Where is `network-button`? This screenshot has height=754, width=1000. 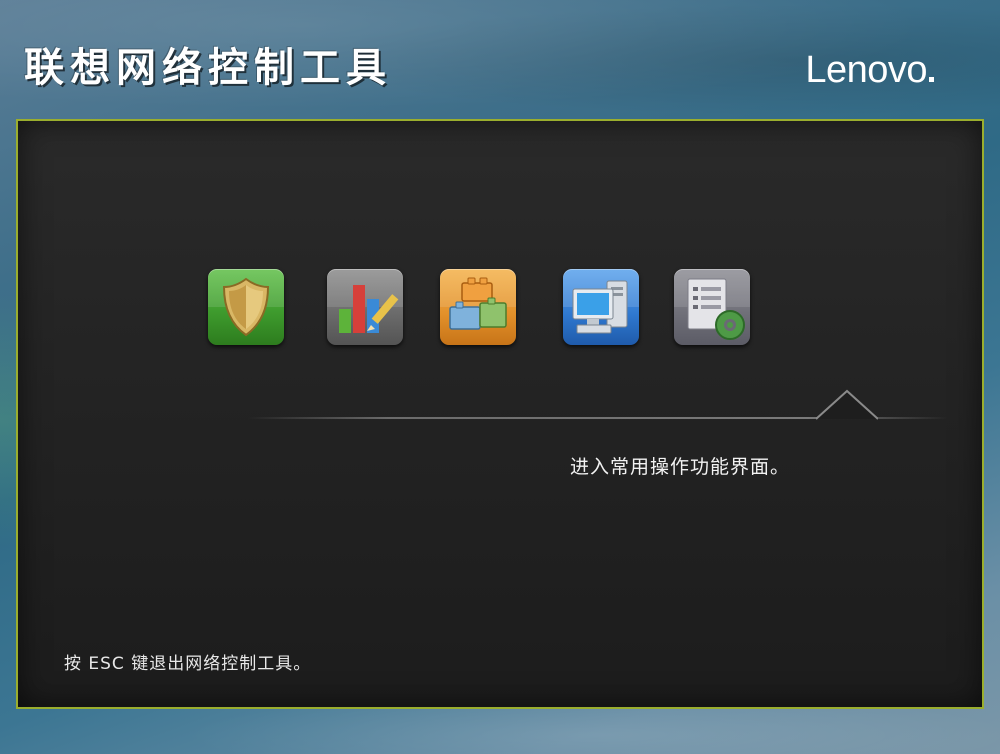 network-button is located at coordinates (601, 307).